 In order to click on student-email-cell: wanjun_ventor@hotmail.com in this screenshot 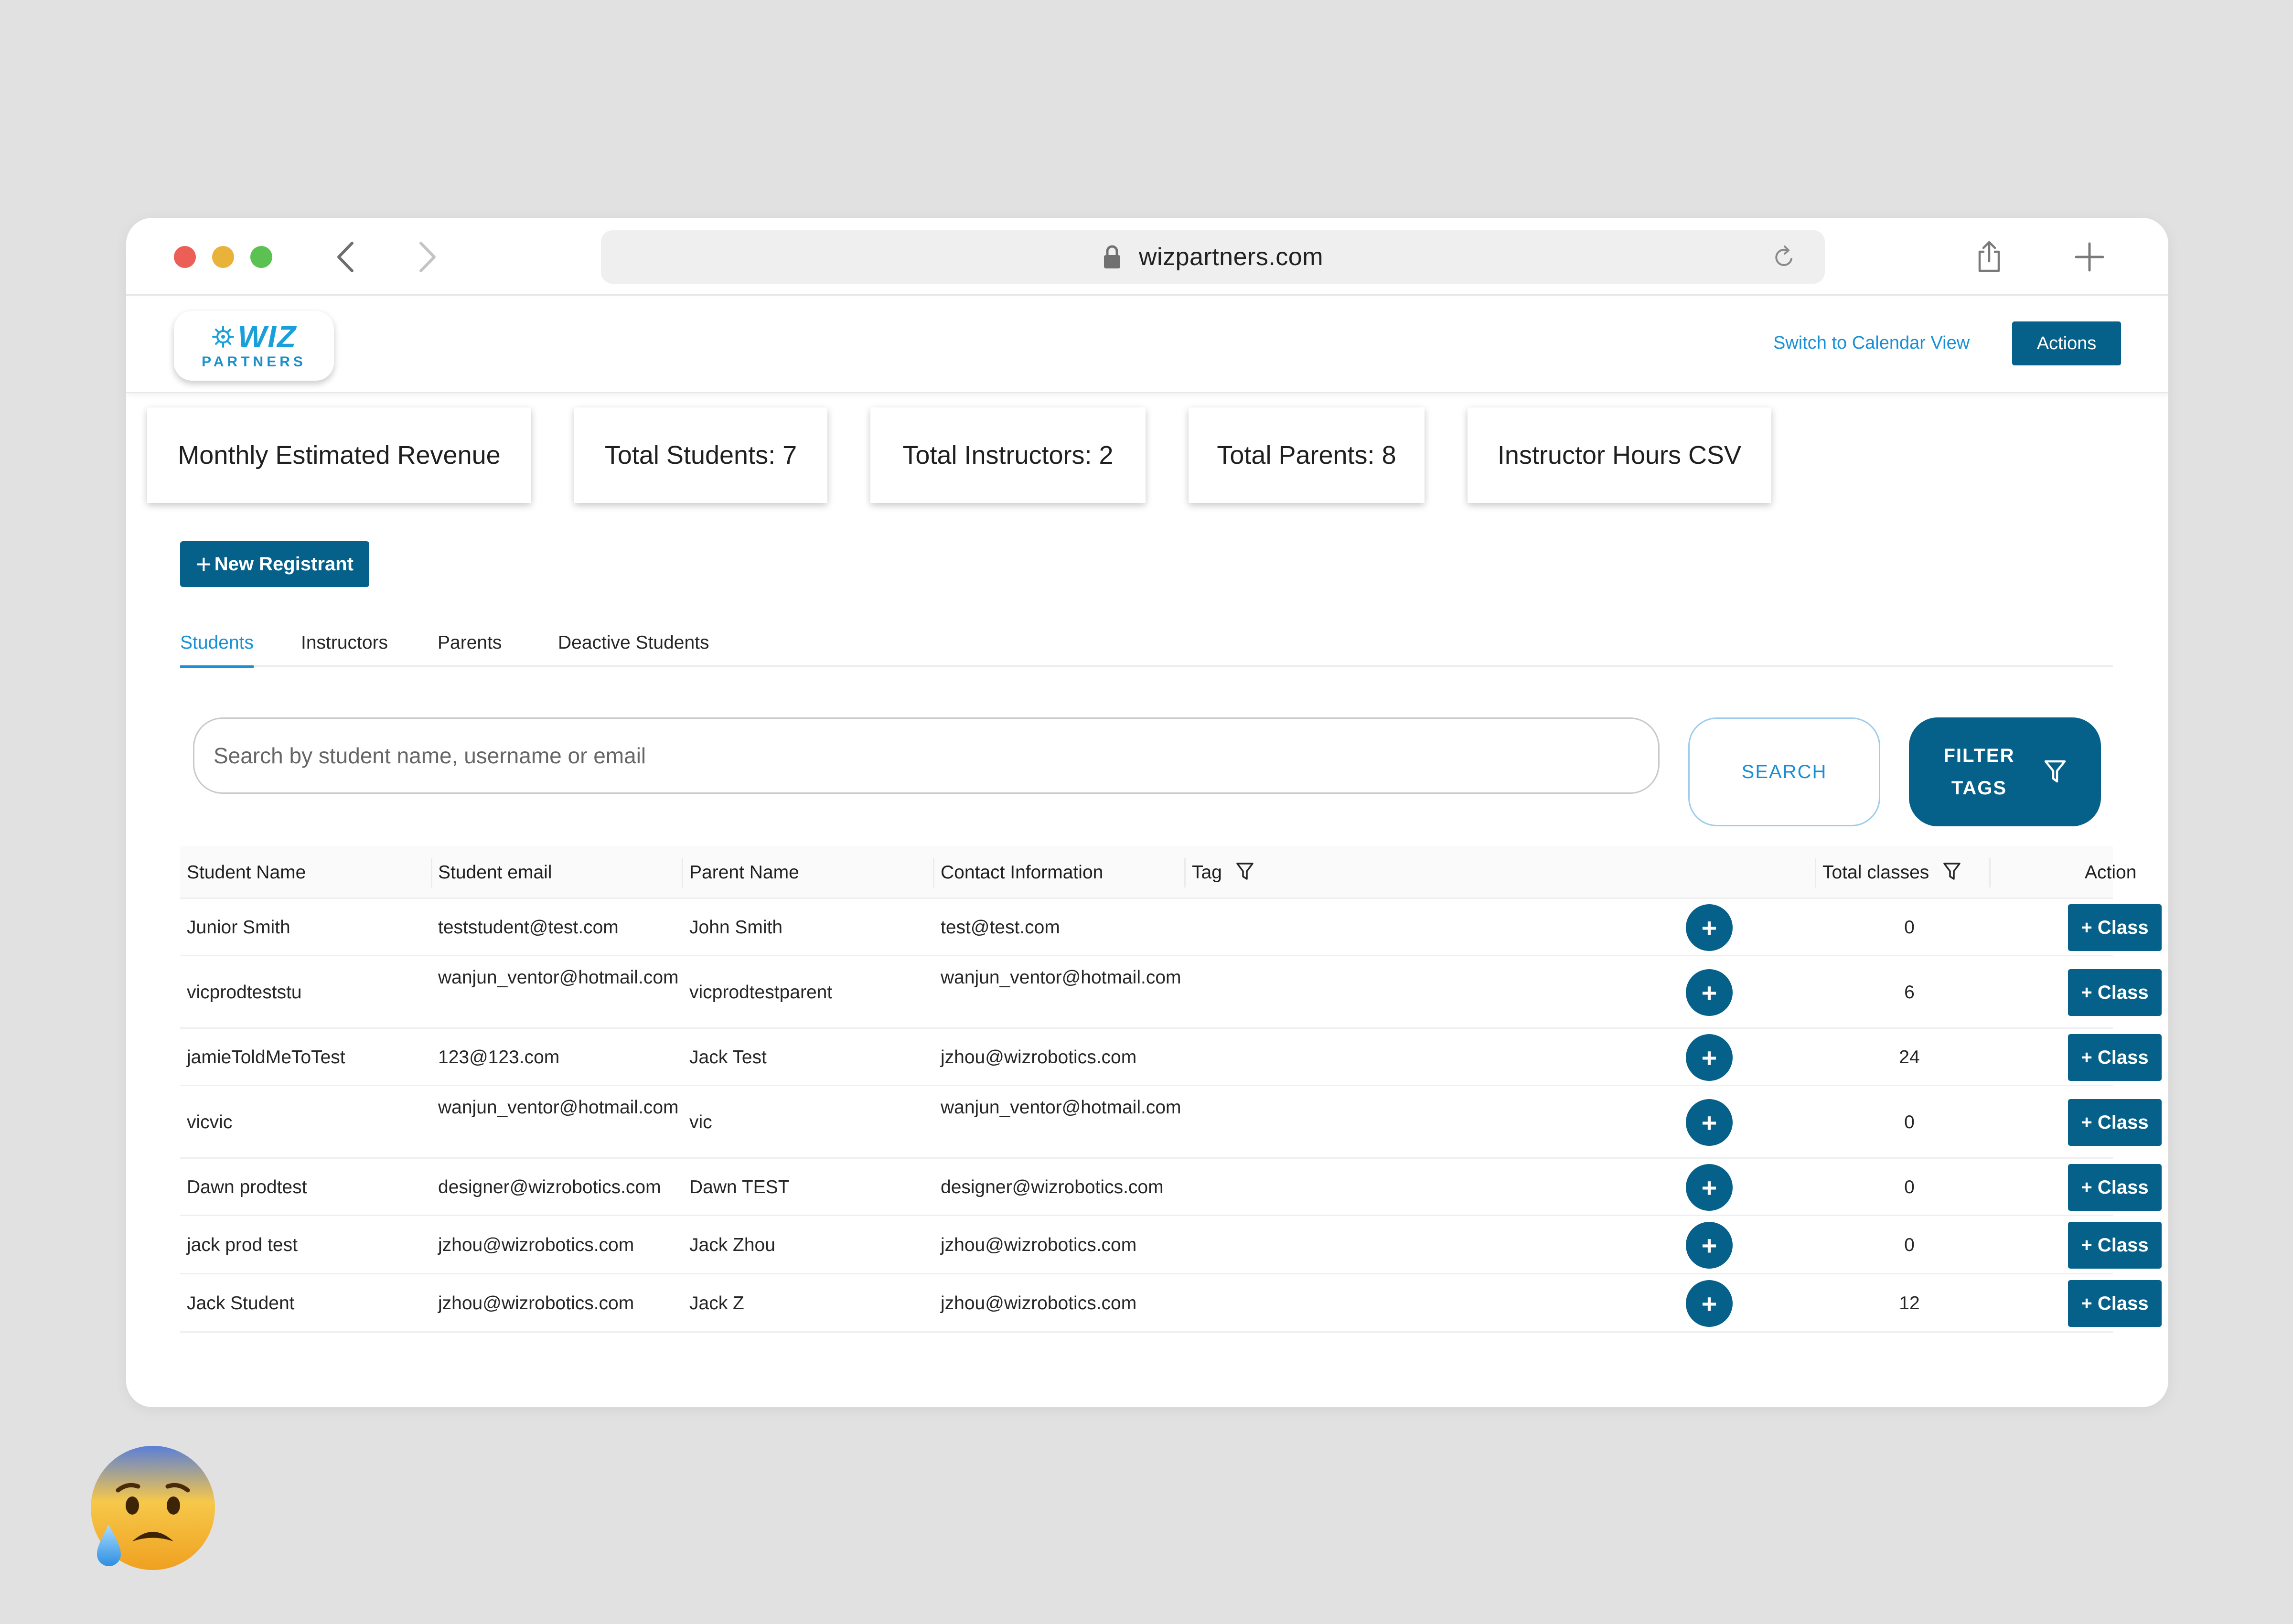, I will do `click(558, 978)`.